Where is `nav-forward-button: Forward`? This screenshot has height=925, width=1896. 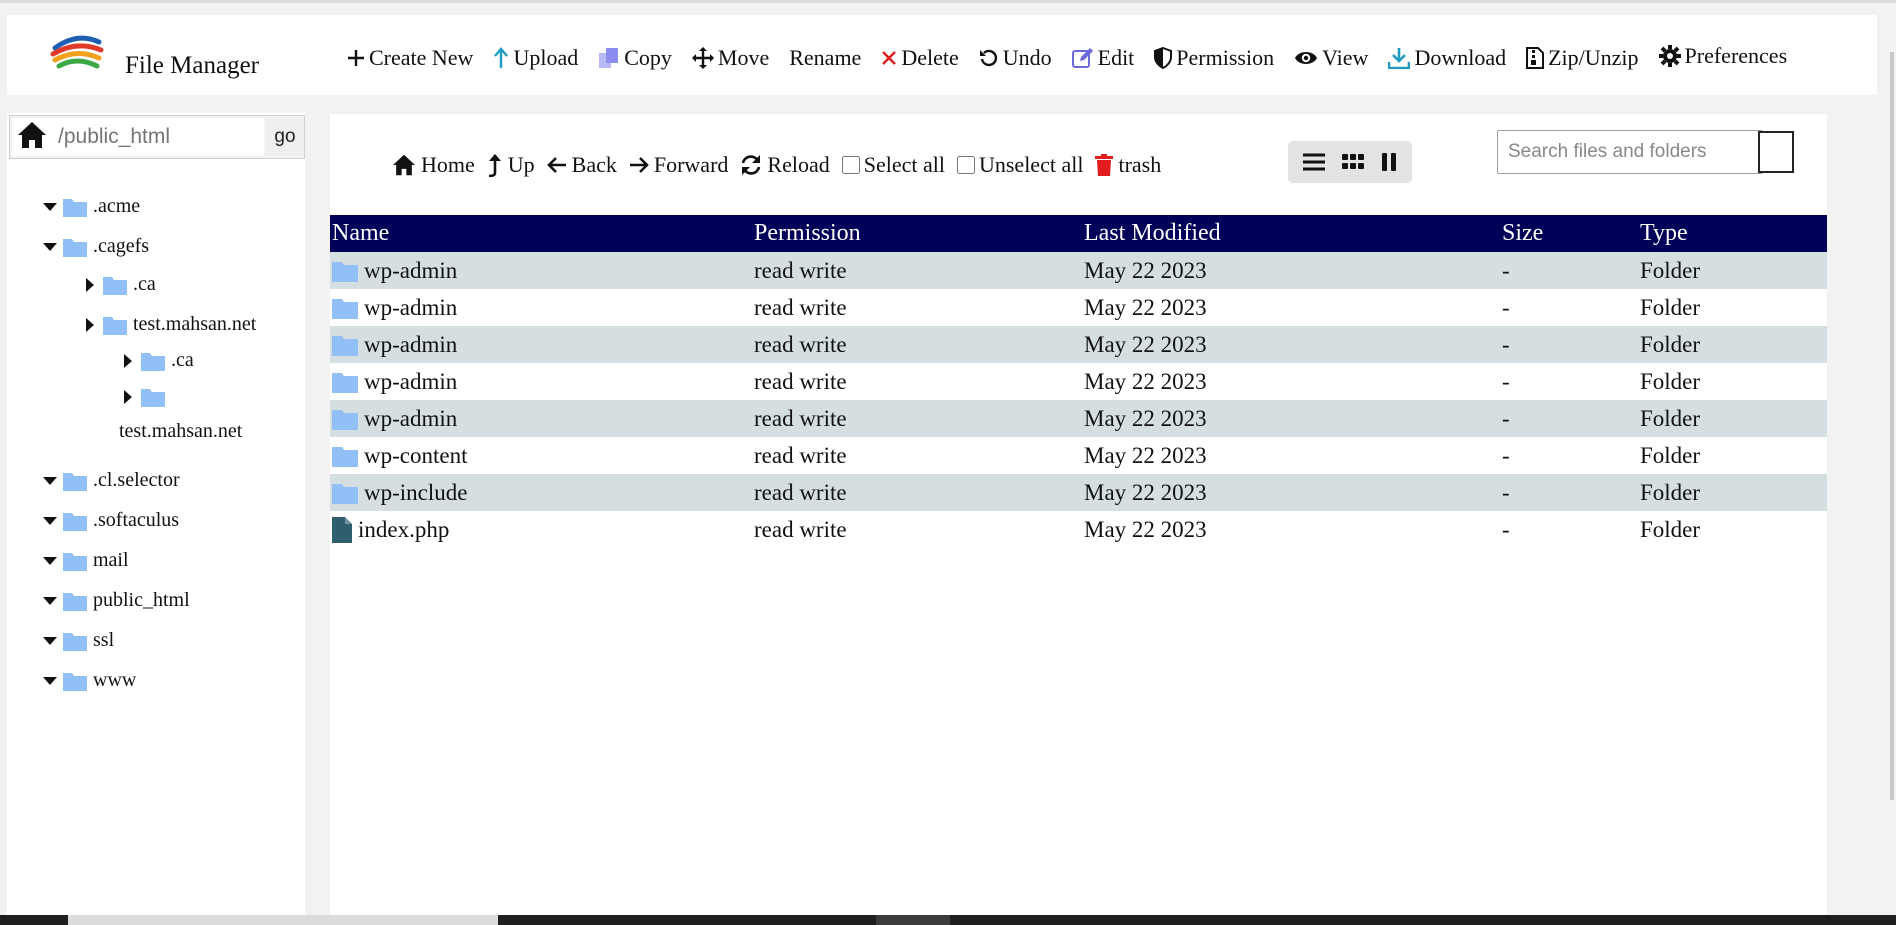
nav-forward-button: Forward is located at coordinates (678, 165).